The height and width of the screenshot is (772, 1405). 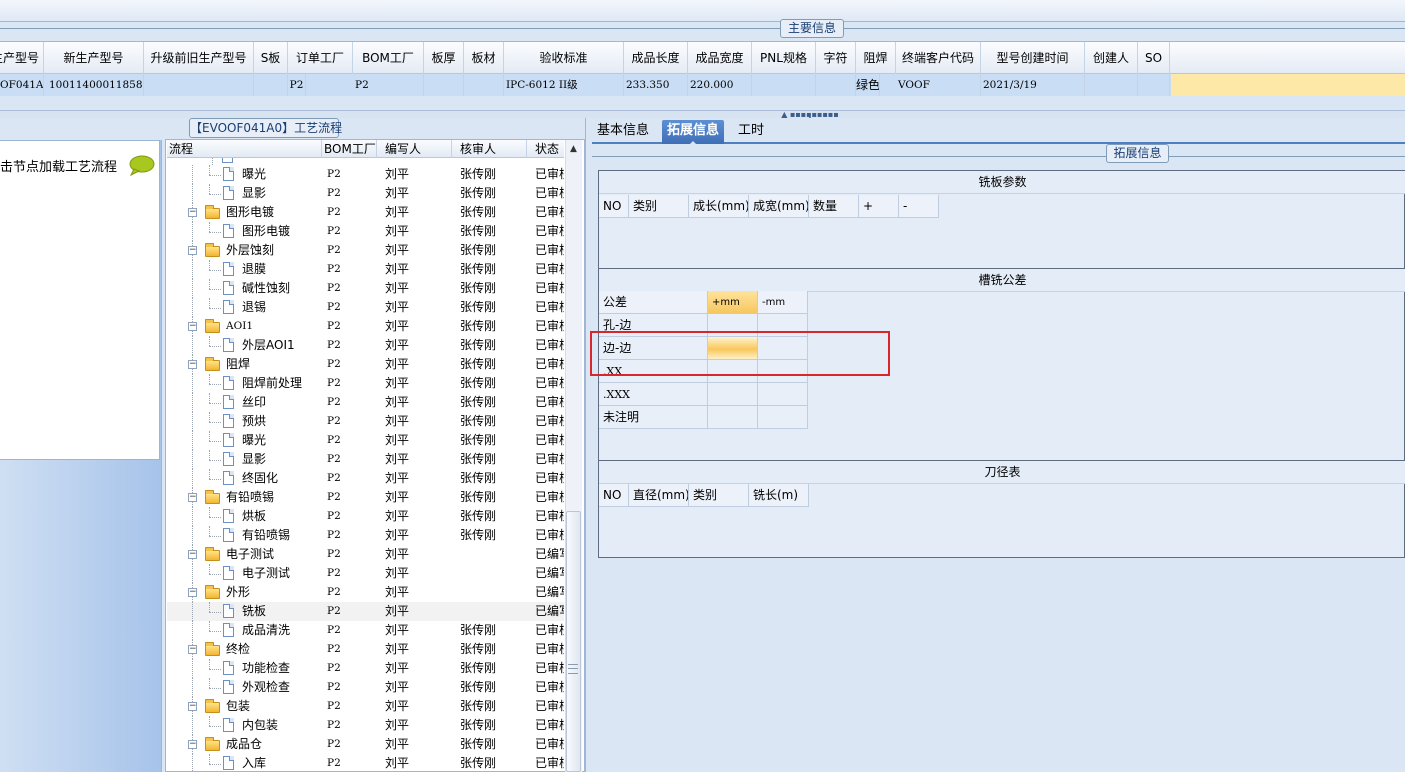 What do you see at coordinates (733, 394) in the screenshot?
I see `tol-xxx-plus` at bounding box center [733, 394].